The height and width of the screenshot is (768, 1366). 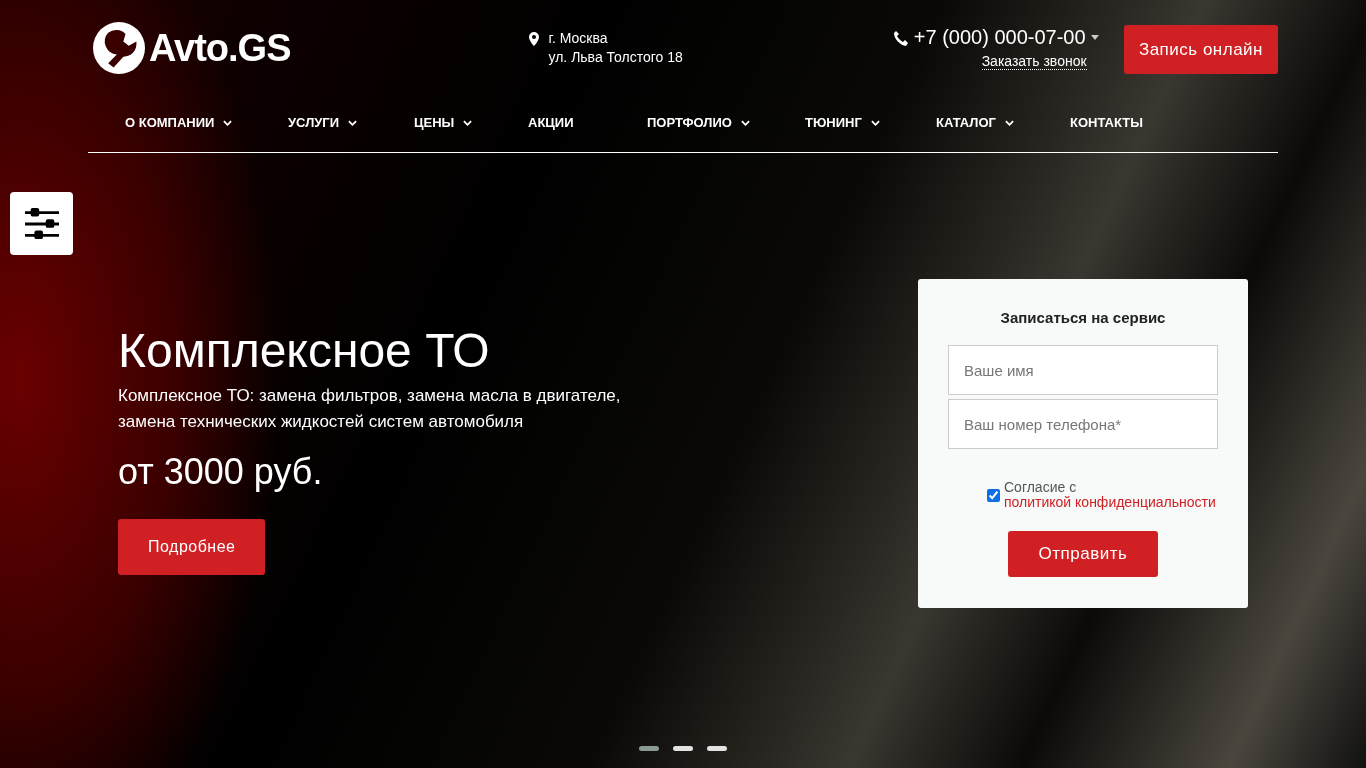 I want to click on address-street: ул. Льва Толстого 18, so click(x=615, y=57).